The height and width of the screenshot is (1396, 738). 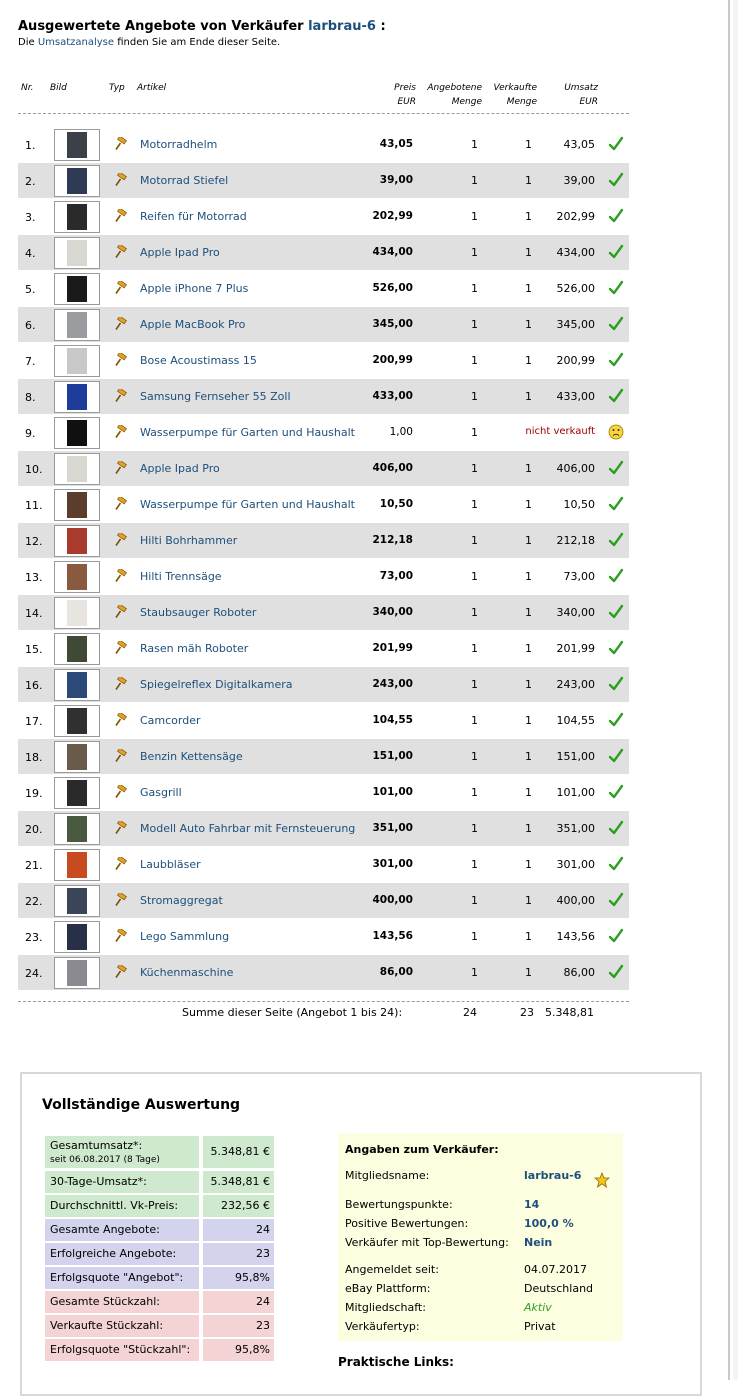 What do you see at coordinates (194, 648) in the screenshot?
I see `article-link: Rasen mäh Roboter` at bounding box center [194, 648].